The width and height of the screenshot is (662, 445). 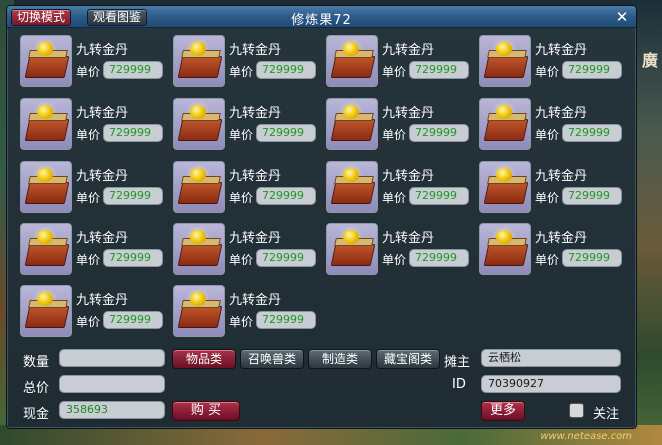 What do you see at coordinates (36, 362) in the screenshot?
I see `quantity-label: 数量` at bounding box center [36, 362].